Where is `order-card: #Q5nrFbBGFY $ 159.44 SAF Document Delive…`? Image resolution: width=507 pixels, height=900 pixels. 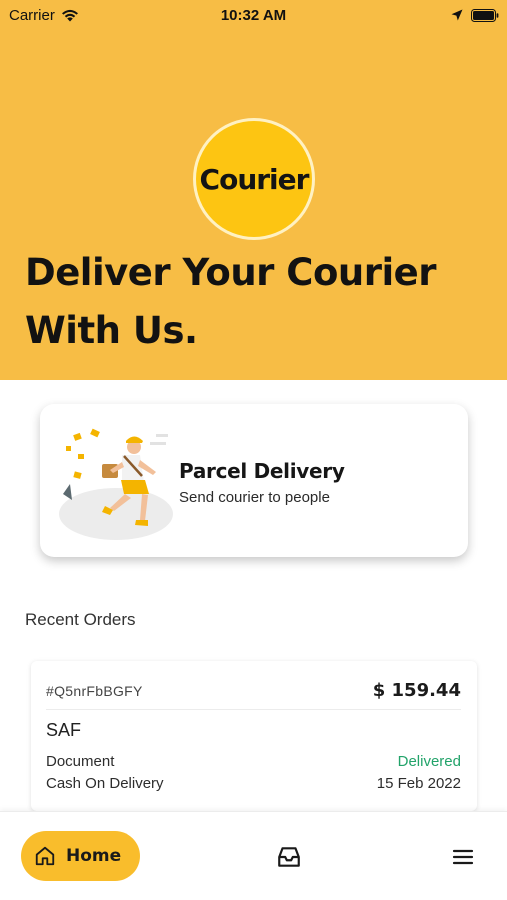
order-card: #Q5nrFbBGFY $ 159.44 SAF Document Delive… is located at coordinates (254, 736).